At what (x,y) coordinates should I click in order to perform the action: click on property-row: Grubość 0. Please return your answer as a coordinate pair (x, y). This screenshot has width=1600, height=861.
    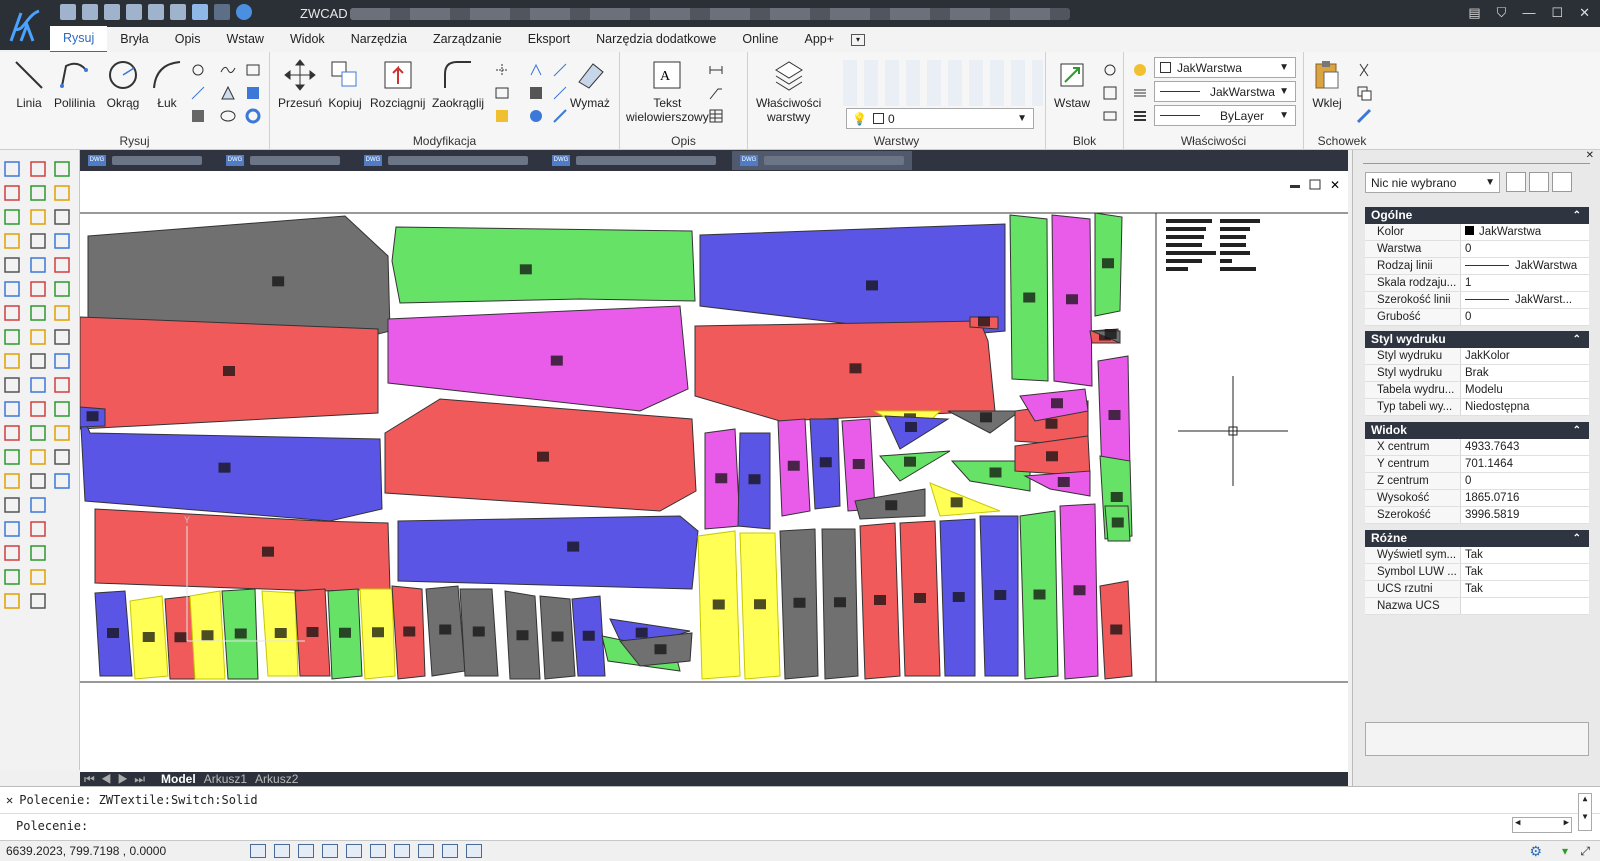
    Looking at the image, I should click on (1477, 317).